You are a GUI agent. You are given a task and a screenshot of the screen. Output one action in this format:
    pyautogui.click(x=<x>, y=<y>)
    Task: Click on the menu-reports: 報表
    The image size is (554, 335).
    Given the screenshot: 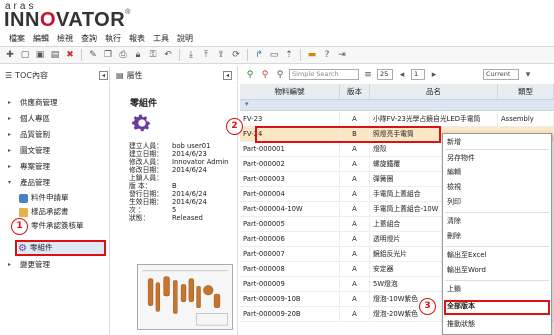 What is the action you would take?
    pyautogui.click(x=137, y=38)
    